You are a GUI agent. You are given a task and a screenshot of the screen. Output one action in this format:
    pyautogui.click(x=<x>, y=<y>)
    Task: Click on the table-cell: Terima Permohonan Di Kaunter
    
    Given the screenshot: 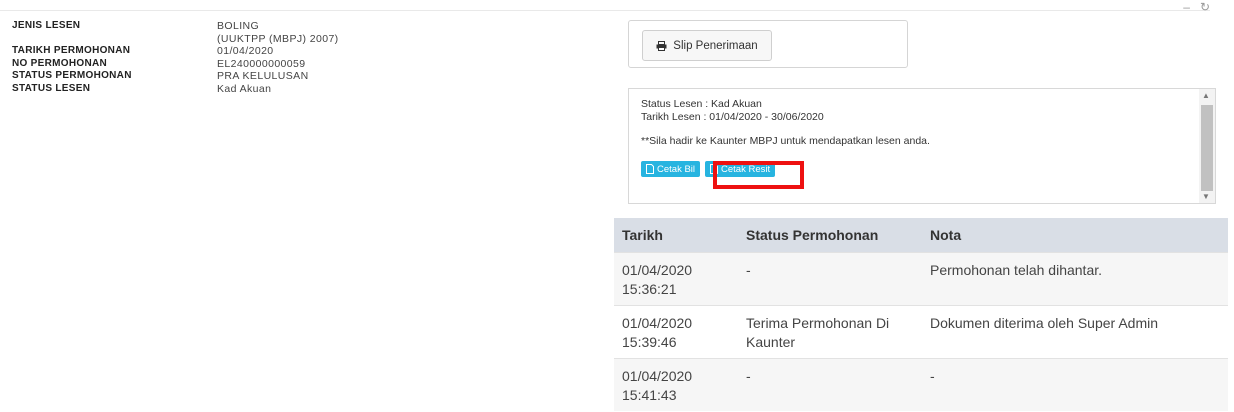 What is the action you would take?
    pyautogui.click(x=830, y=332)
    